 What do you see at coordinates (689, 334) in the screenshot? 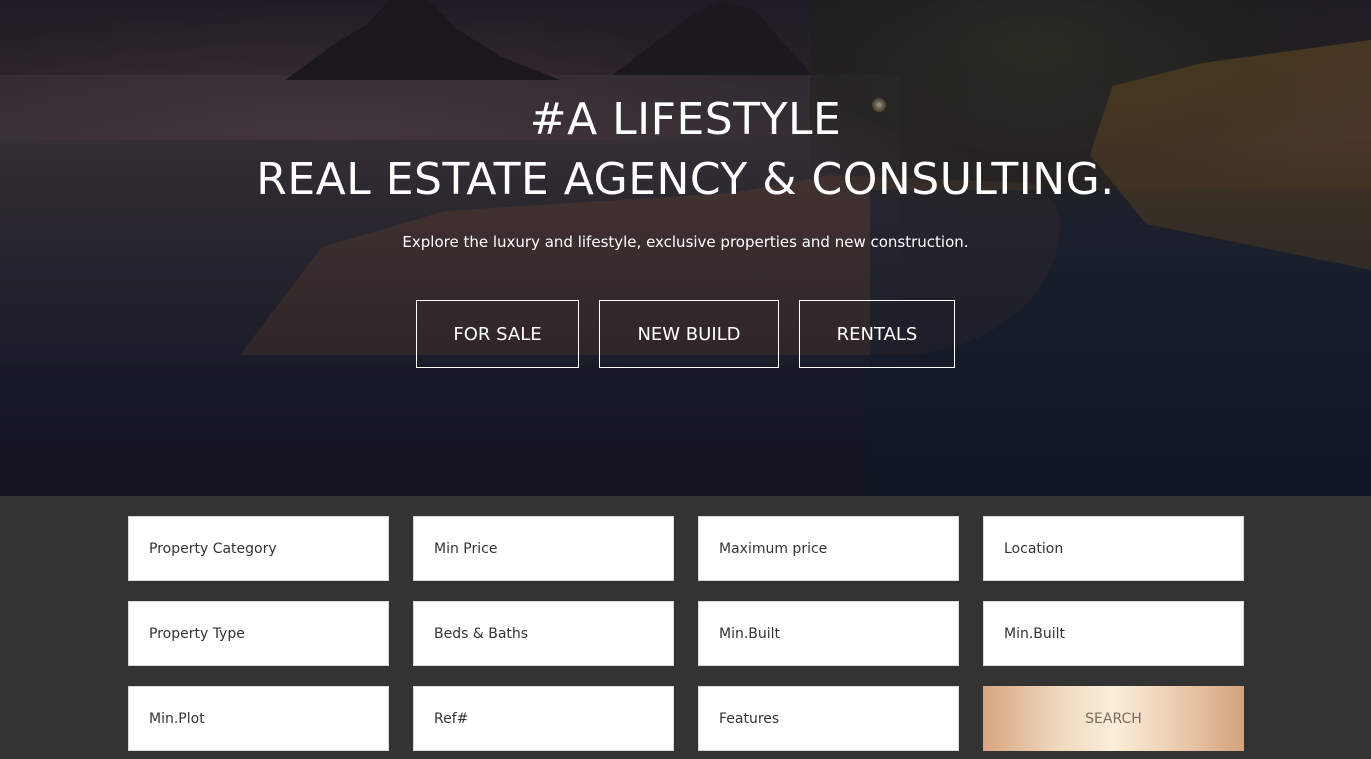
I see `new-build-button: NEW BUILD` at bounding box center [689, 334].